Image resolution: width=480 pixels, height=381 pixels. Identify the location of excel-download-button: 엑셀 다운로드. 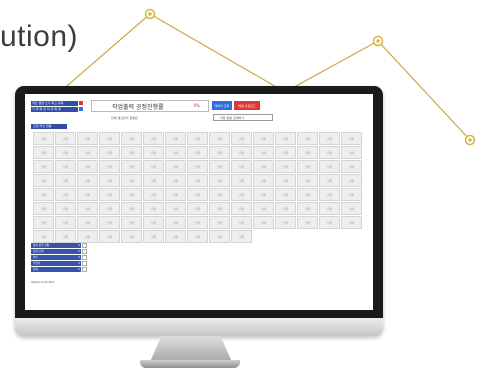
(247, 105).